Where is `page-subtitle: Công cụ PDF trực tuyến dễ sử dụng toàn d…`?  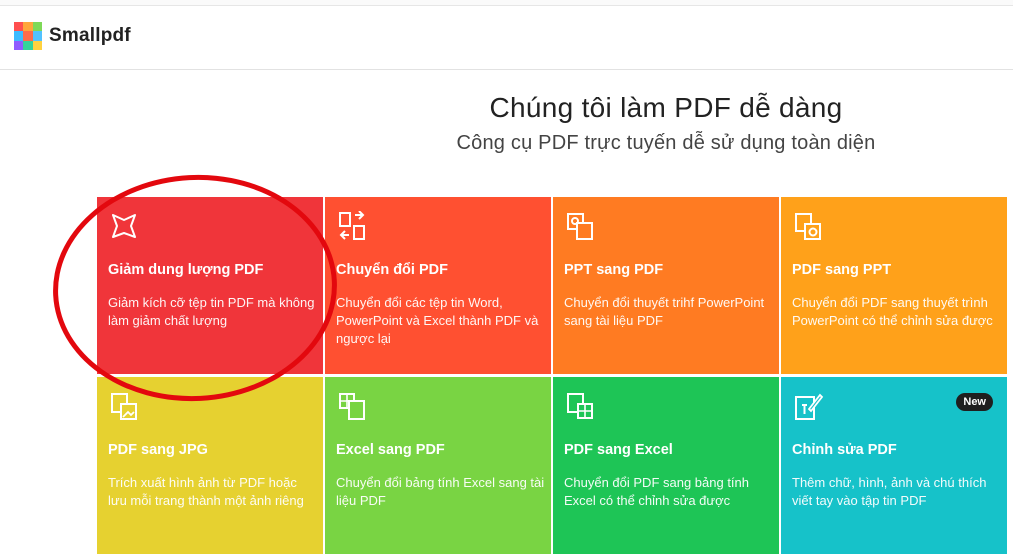
page-subtitle: Công cụ PDF trực tuyến dễ sử dụng toàn d… is located at coordinates (666, 143).